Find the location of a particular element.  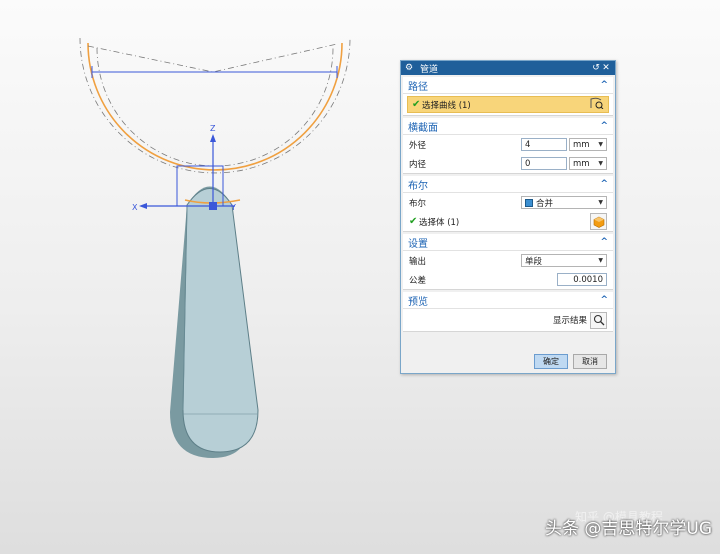

z-axis-label: Z is located at coordinates (213, 128).